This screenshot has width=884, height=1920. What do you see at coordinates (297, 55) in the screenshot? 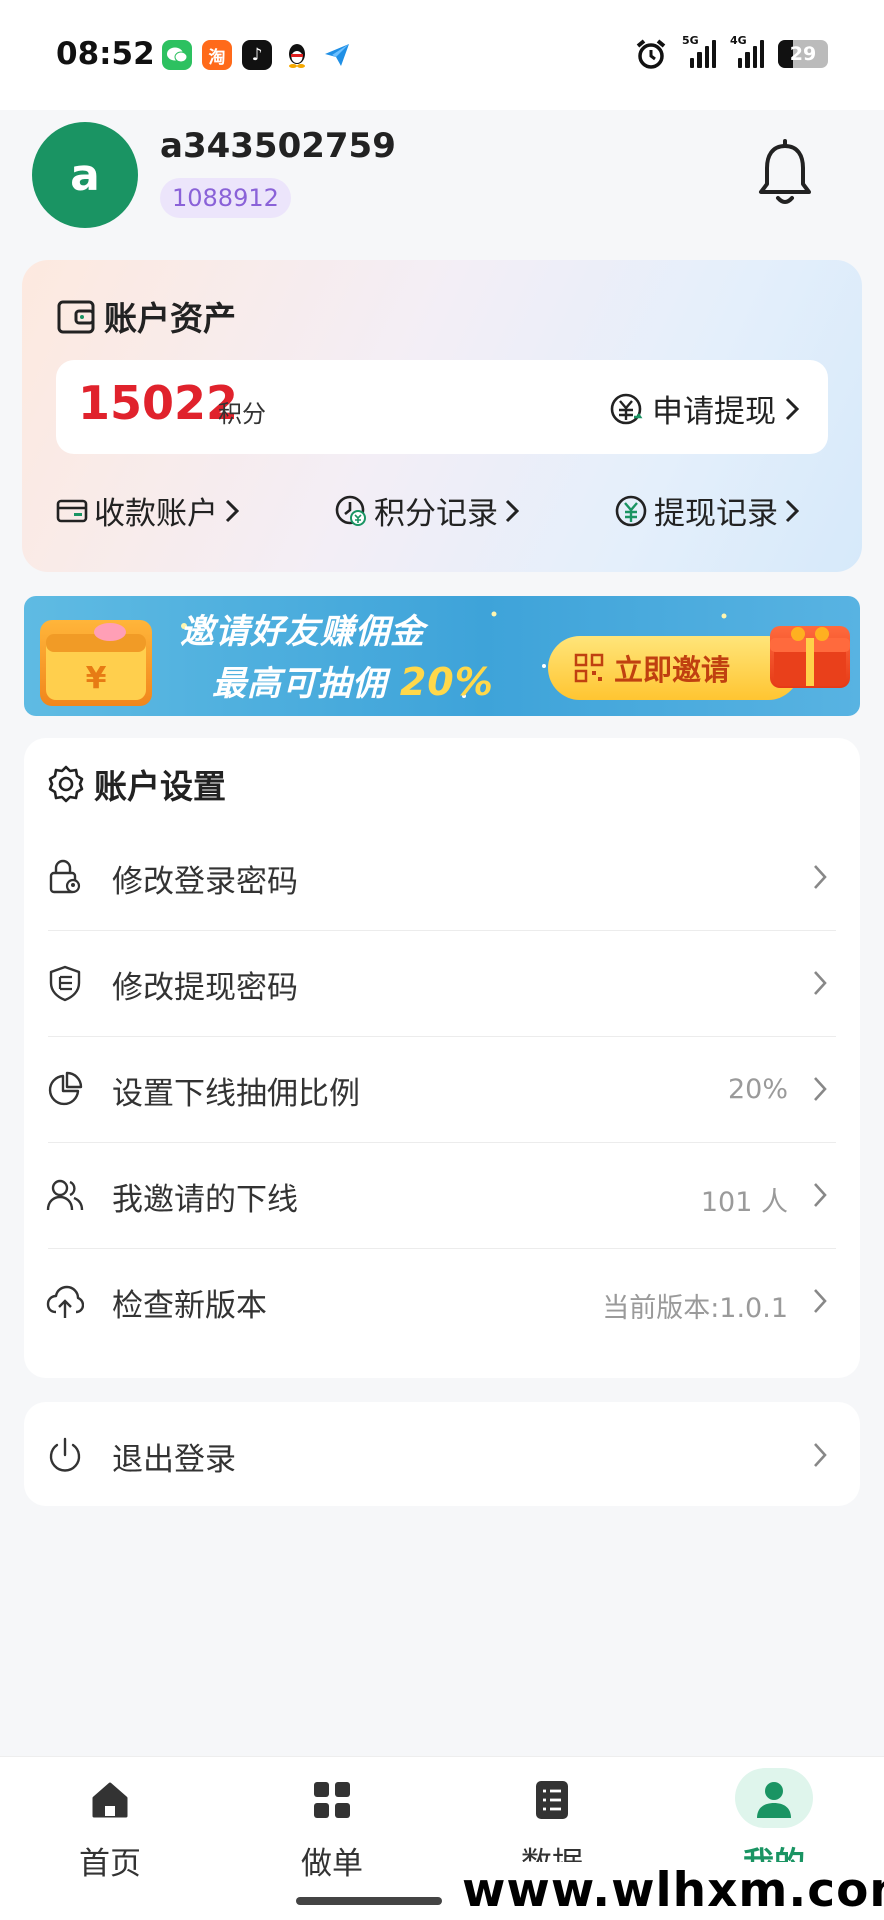
I see `qq-icon` at bounding box center [297, 55].